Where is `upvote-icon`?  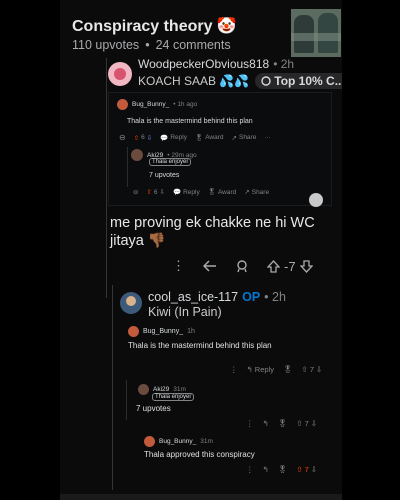 upvote-icon is located at coordinates (273, 266).